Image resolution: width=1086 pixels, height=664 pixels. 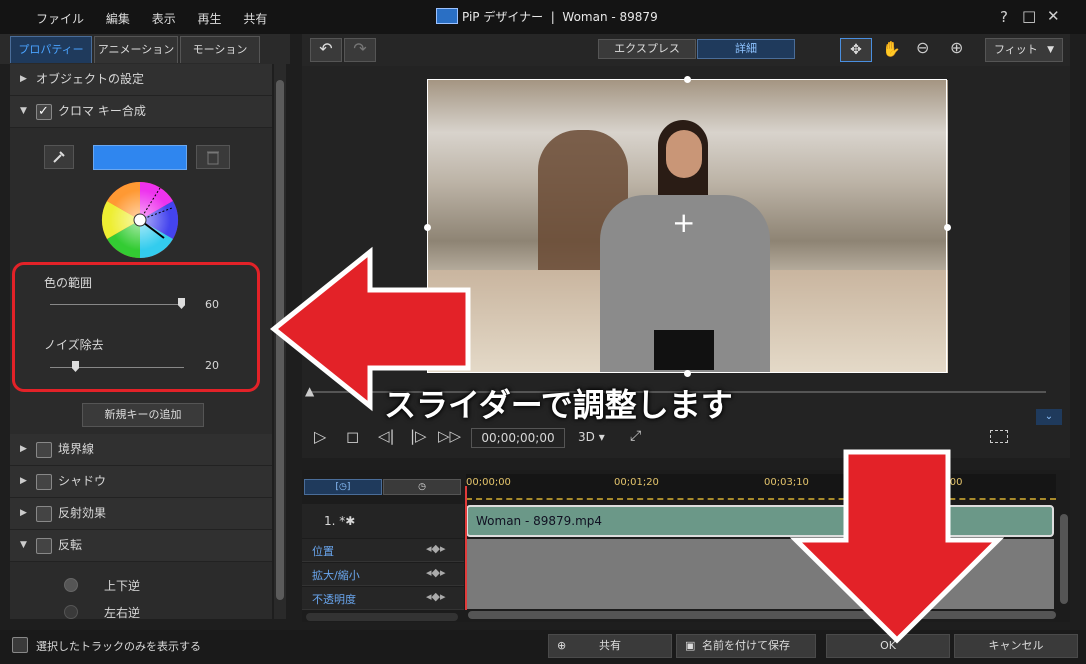 I want to click on fit-dropdown: フィット ▼, so click(x=1024, y=50).